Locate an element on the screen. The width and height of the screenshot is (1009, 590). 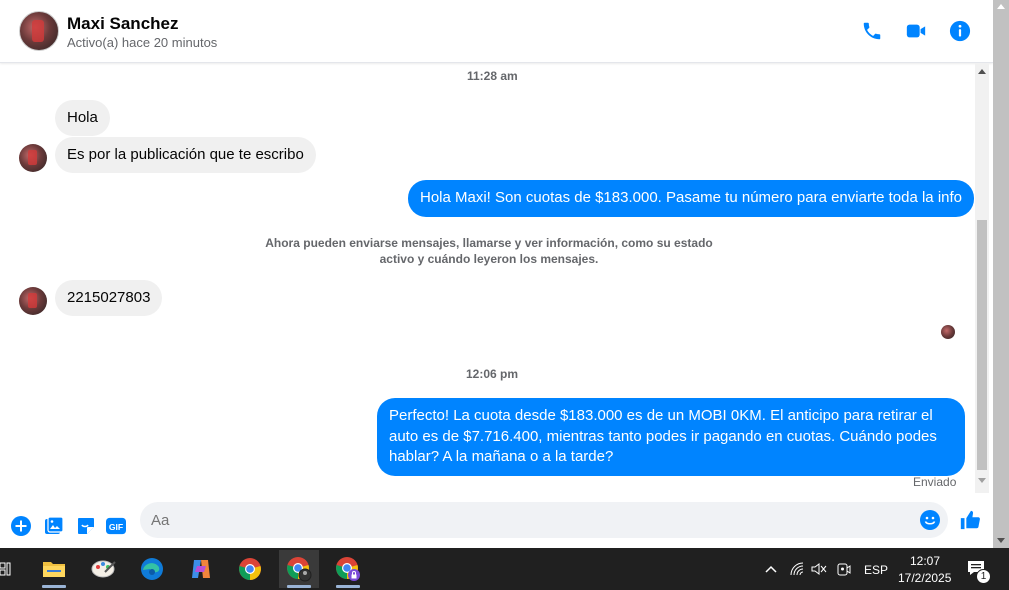
svg-text: GIF is located at coordinates (116, 527).